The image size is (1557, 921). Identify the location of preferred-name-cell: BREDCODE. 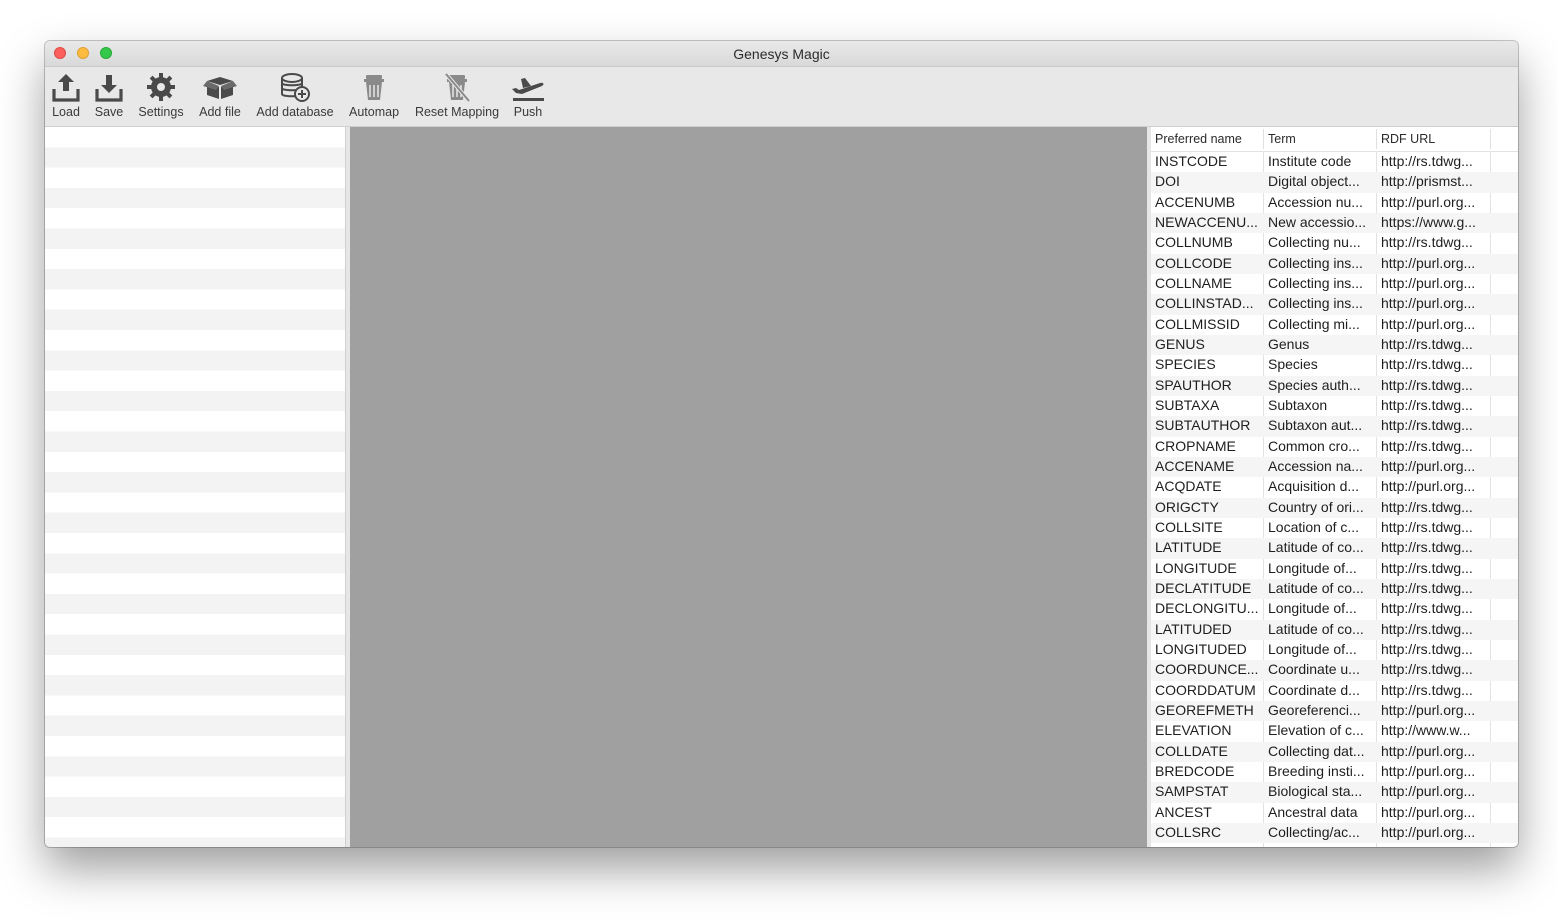
(1195, 770).